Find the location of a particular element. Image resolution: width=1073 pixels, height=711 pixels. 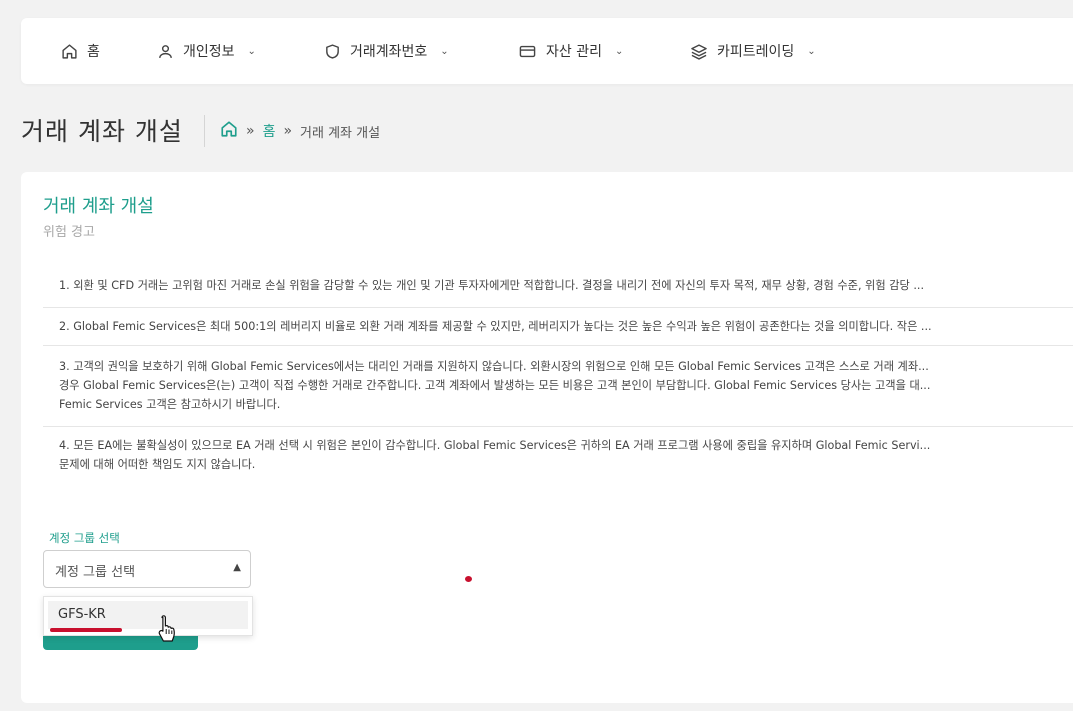

user-icon is located at coordinates (165, 51).